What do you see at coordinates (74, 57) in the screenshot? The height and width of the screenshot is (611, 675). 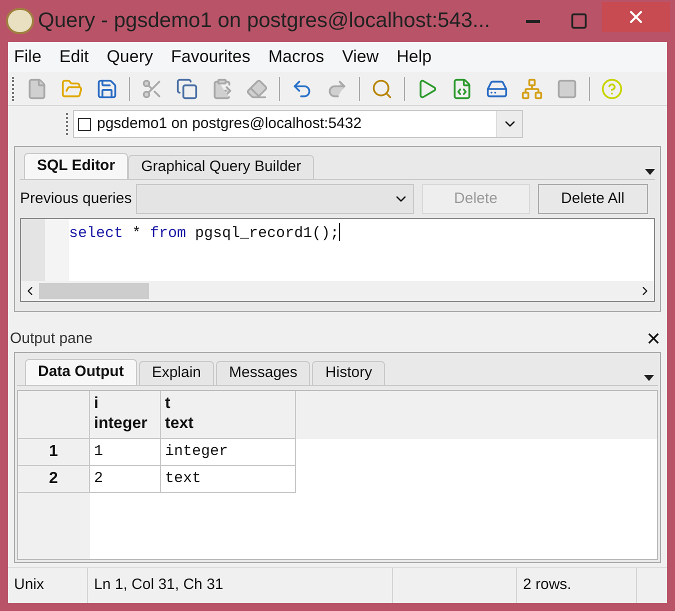 I see `menu-item: Edit` at bounding box center [74, 57].